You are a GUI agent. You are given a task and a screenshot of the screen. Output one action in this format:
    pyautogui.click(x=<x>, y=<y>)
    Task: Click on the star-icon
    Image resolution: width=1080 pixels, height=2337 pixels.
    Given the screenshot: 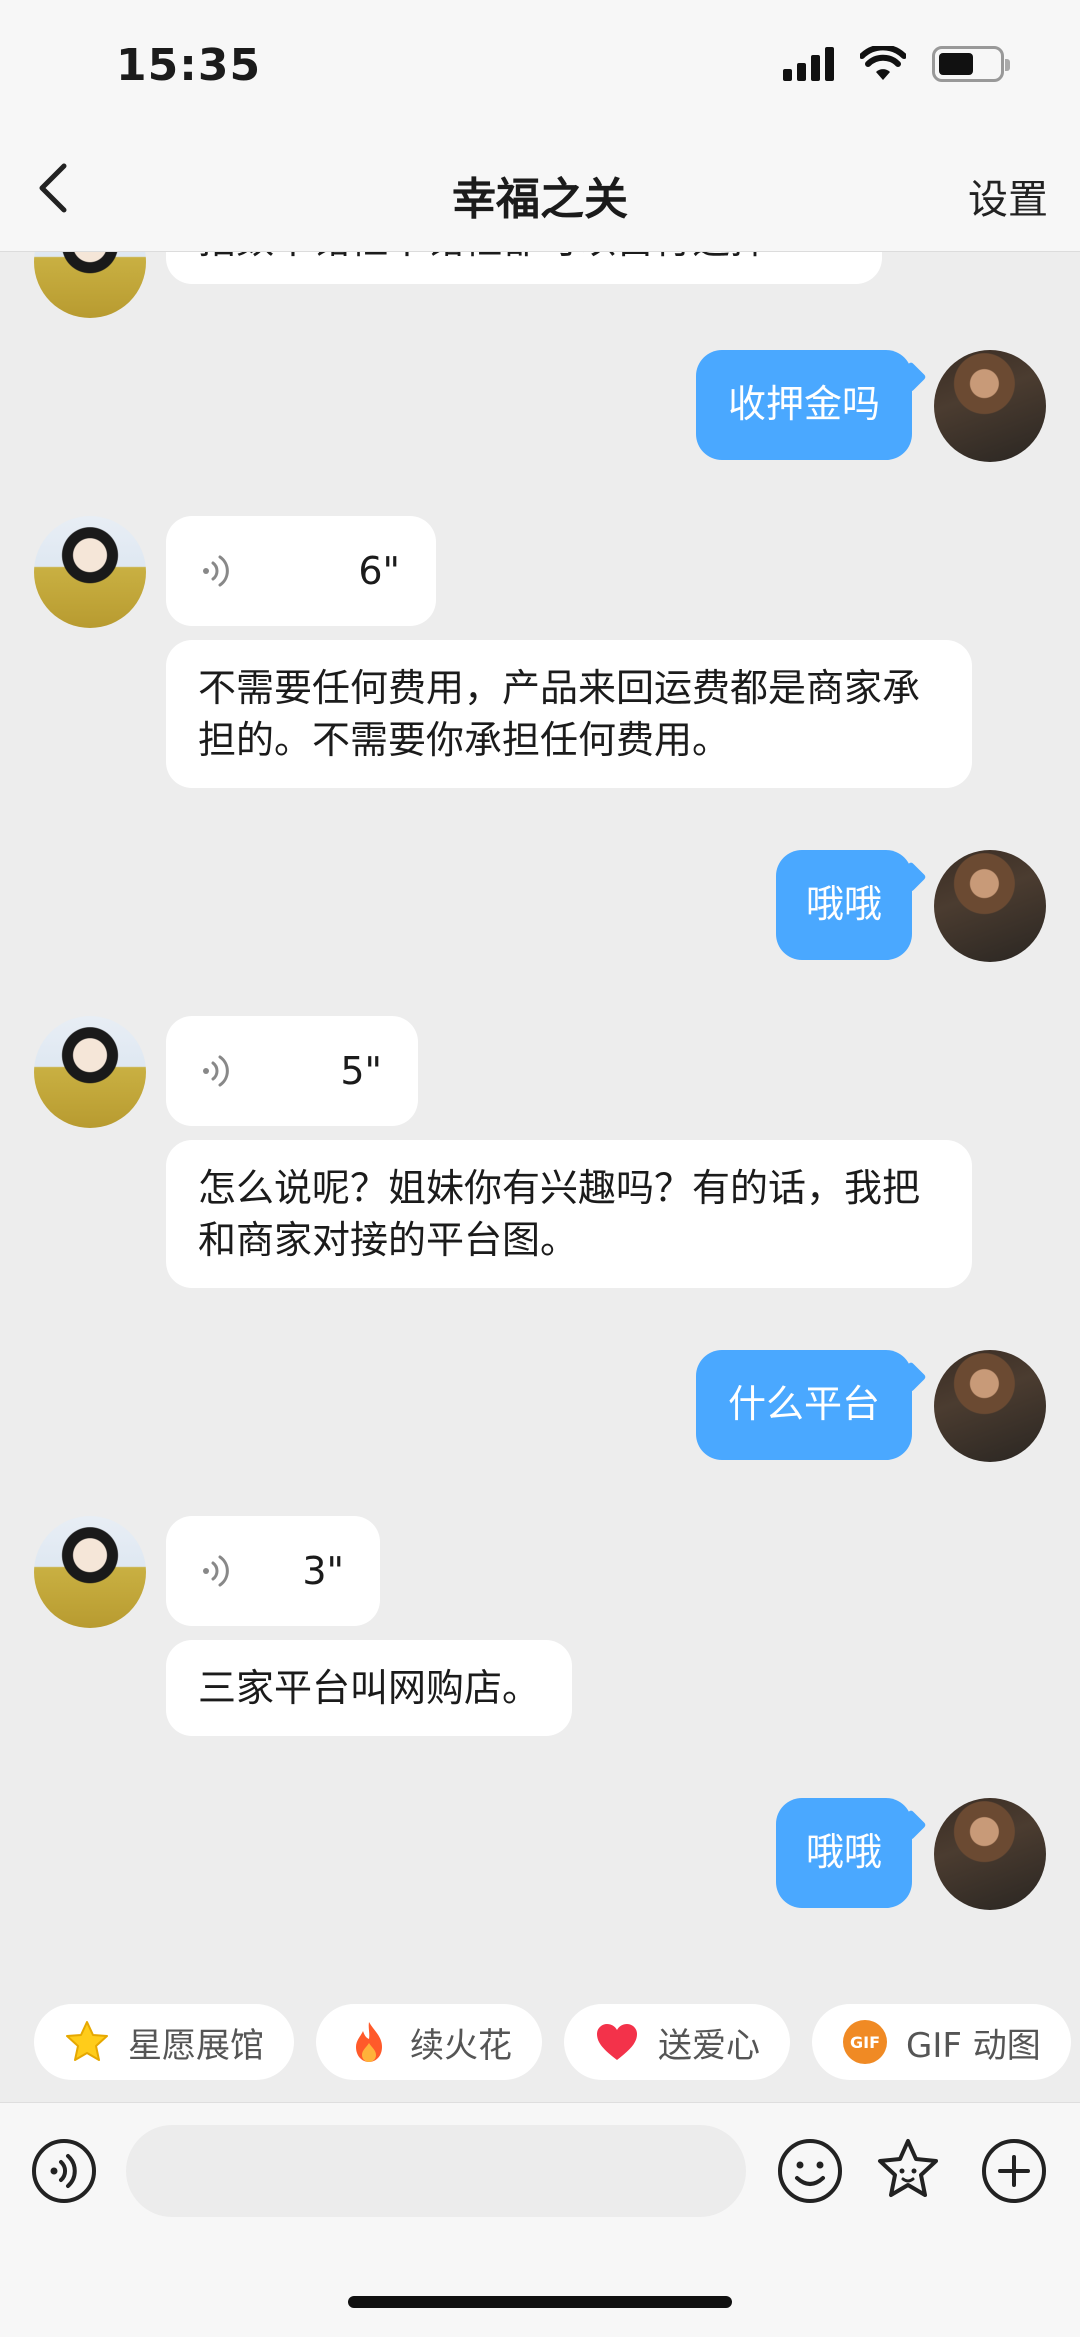 What is the action you would take?
    pyautogui.click(x=87, y=2042)
    